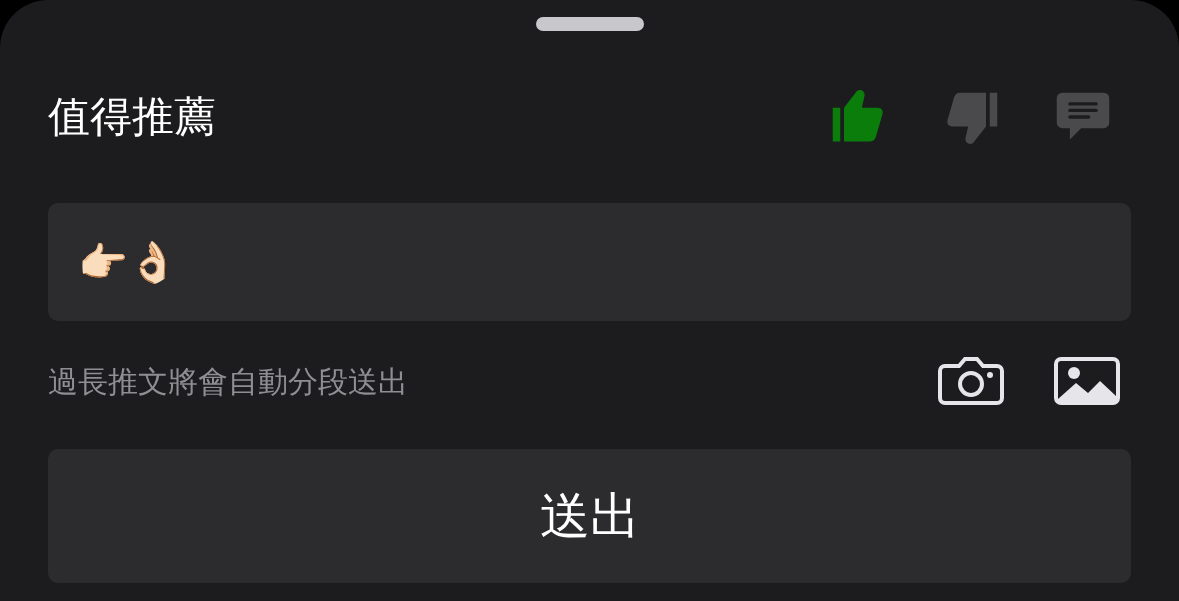 The width and height of the screenshot is (1179, 601). Describe the element at coordinates (132, 117) in the screenshot. I see `title: 值得推薦` at that location.